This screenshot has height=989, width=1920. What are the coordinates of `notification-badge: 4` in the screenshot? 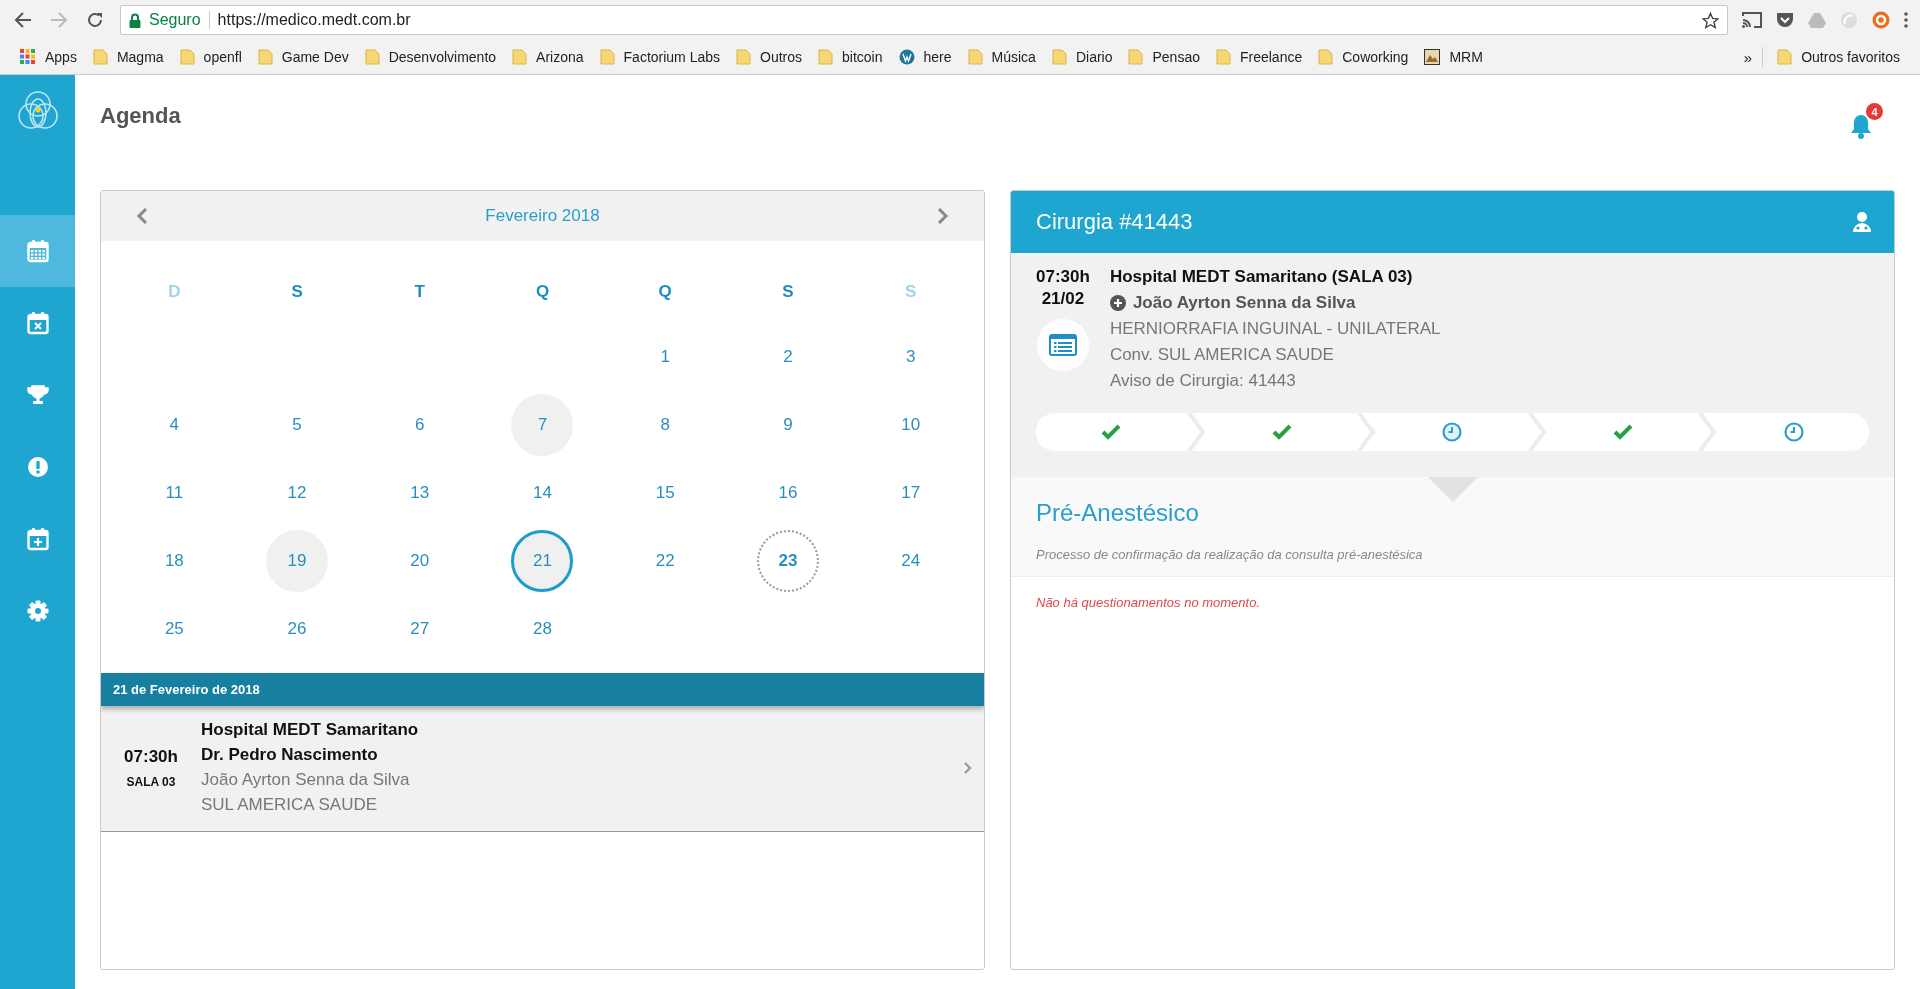 It's located at (1874, 111).